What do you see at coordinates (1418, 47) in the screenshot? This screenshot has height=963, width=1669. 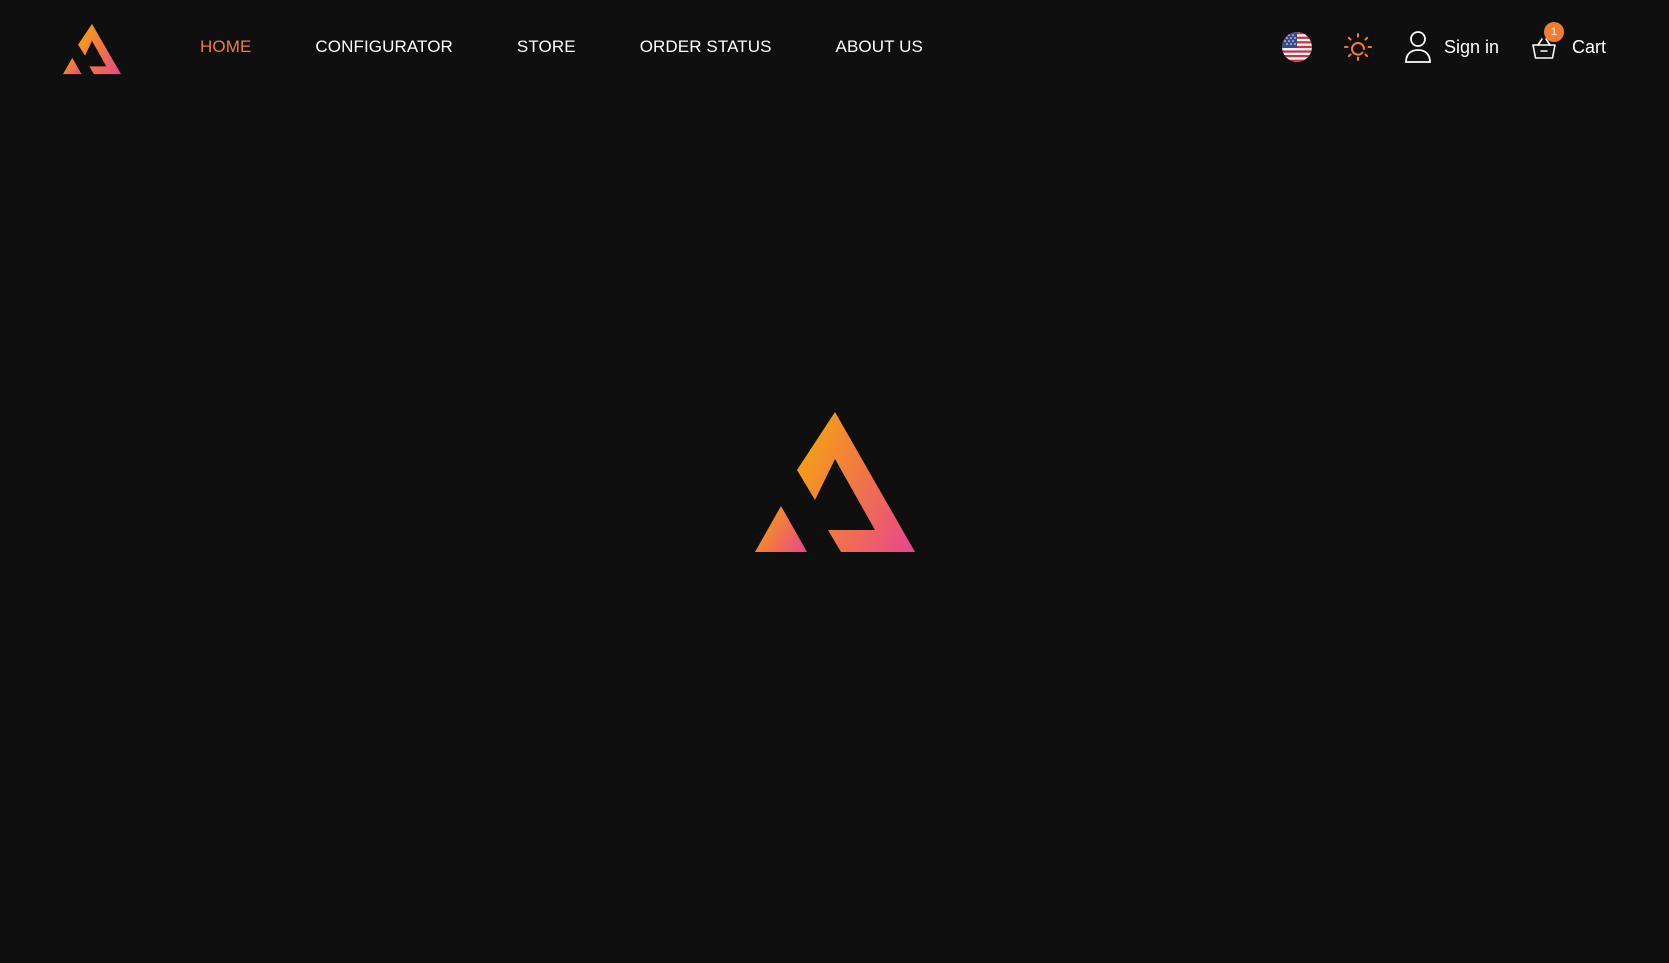 I see `user-icon` at bounding box center [1418, 47].